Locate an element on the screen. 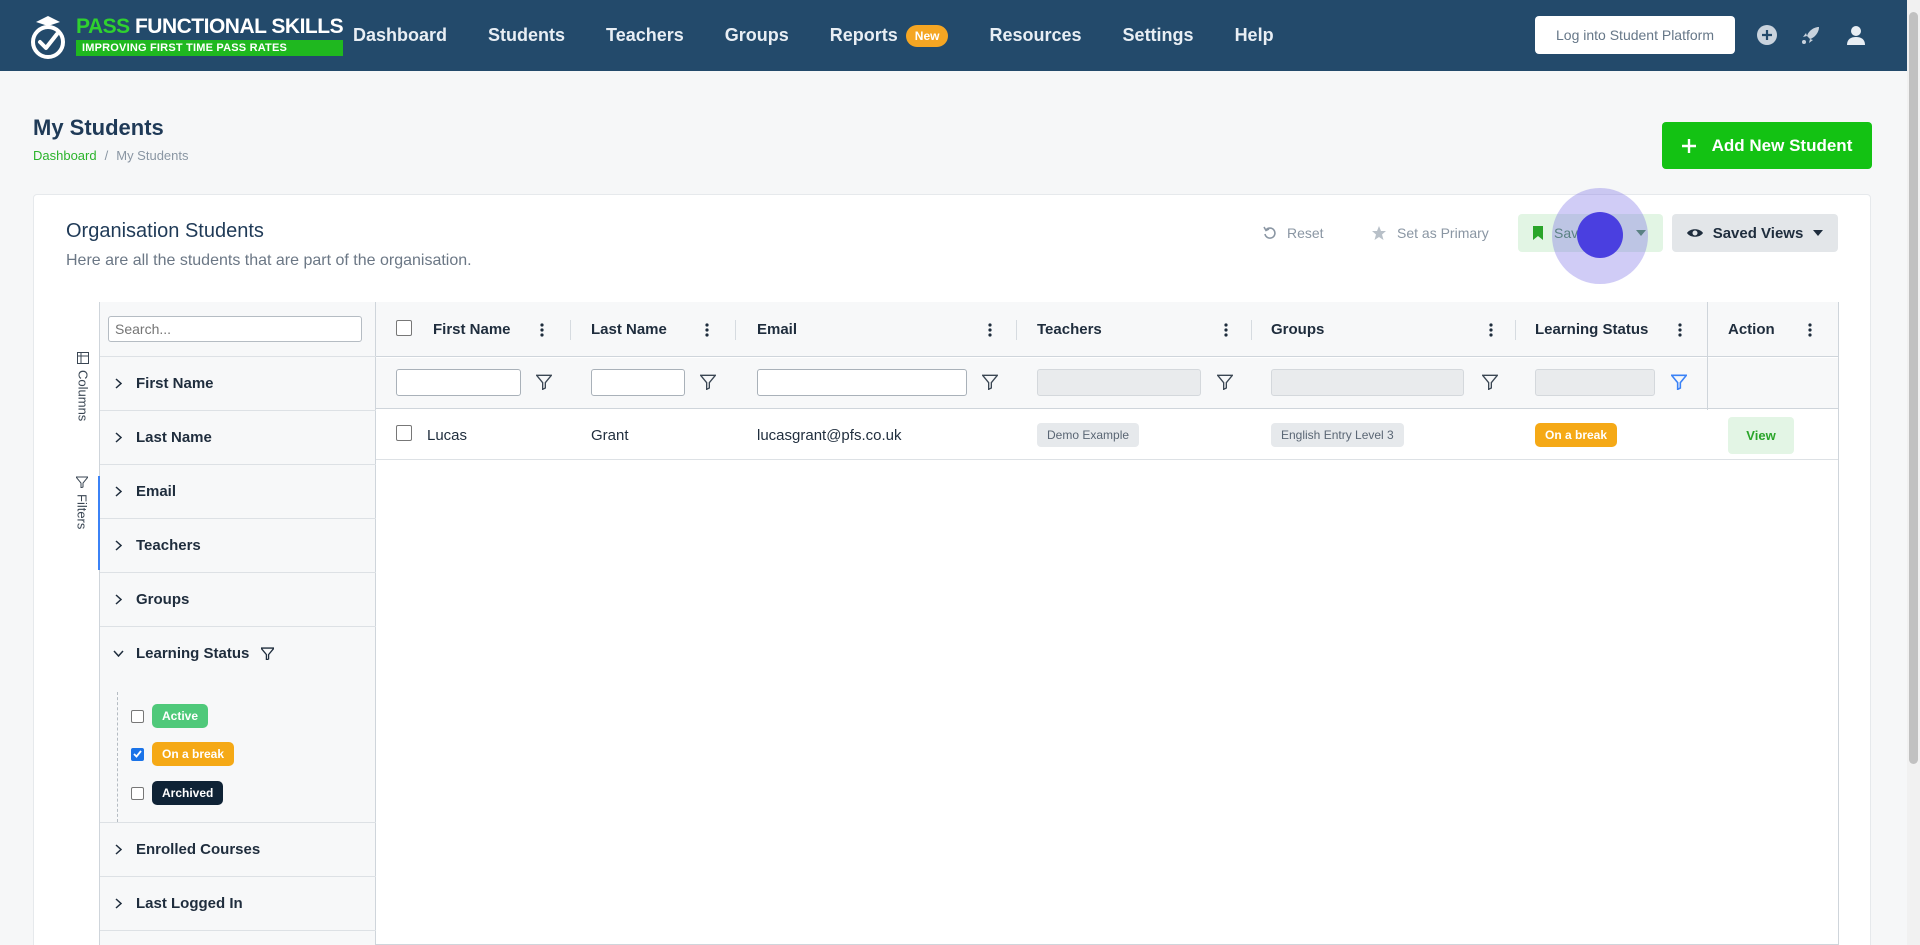 The height and width of the screenshot is (945, 1920). nav-students: Students is located at coordinates (526, 35).